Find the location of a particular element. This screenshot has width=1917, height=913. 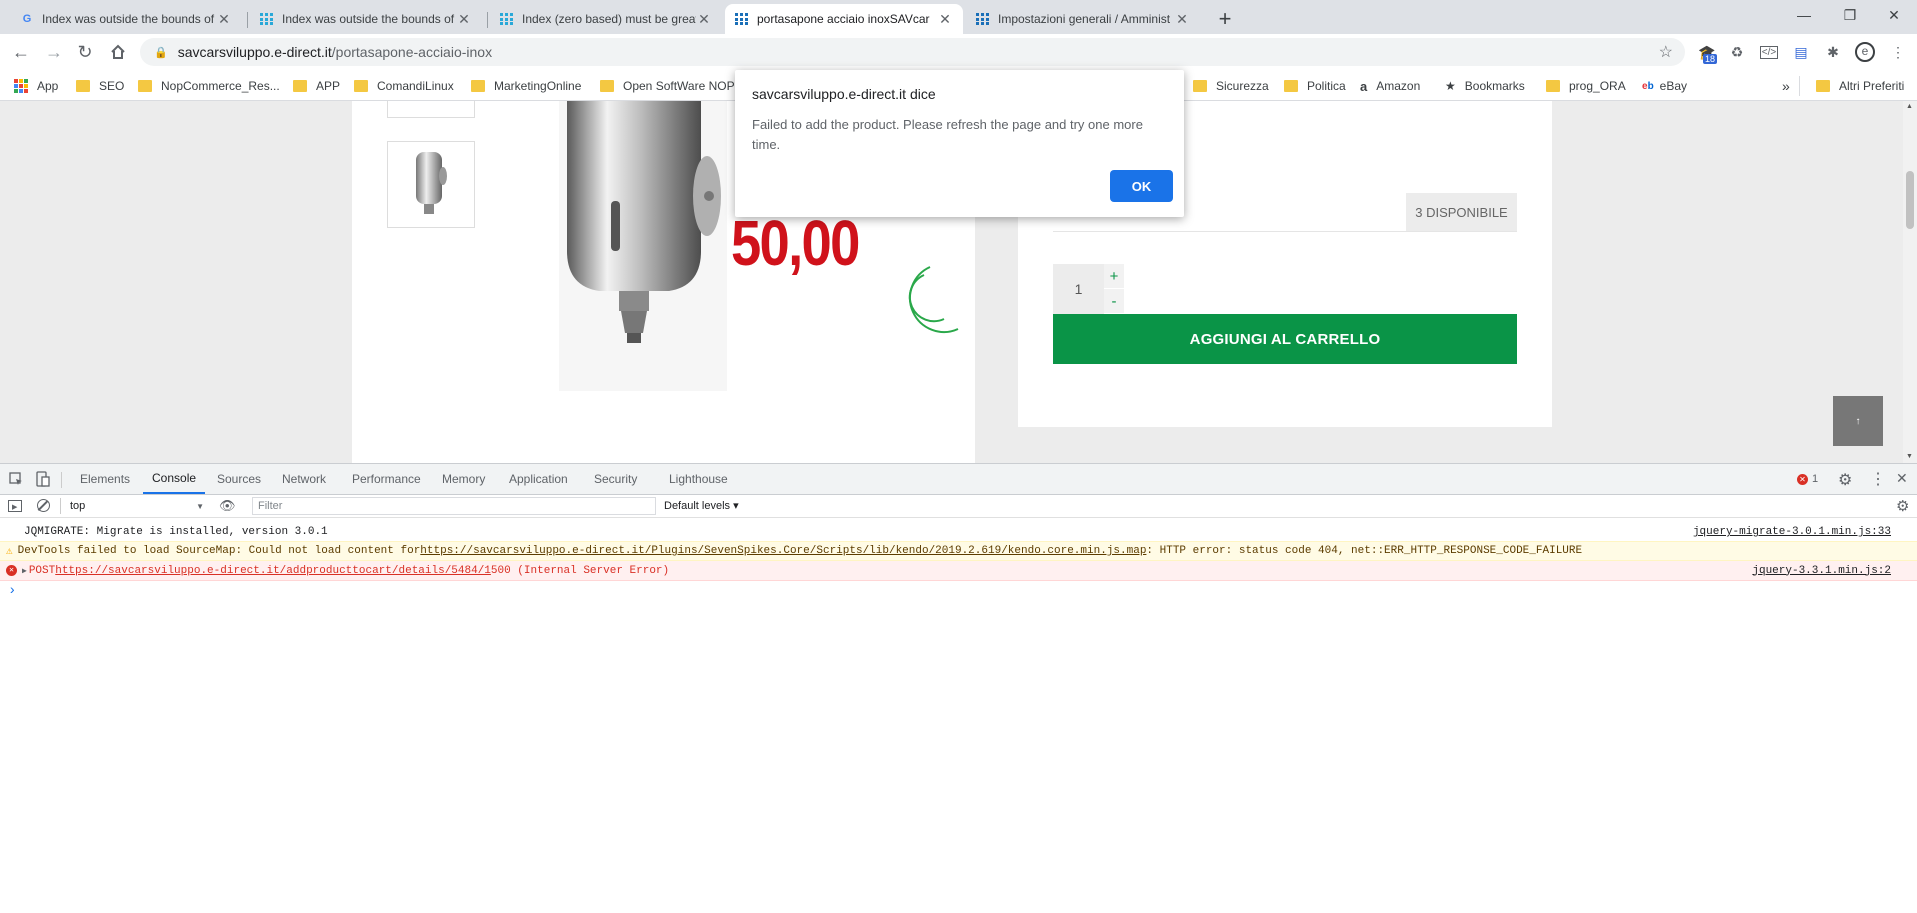

source-link: jquery-migrate-3.0.1.min.js:33 is located at coordinates (1792, 532).